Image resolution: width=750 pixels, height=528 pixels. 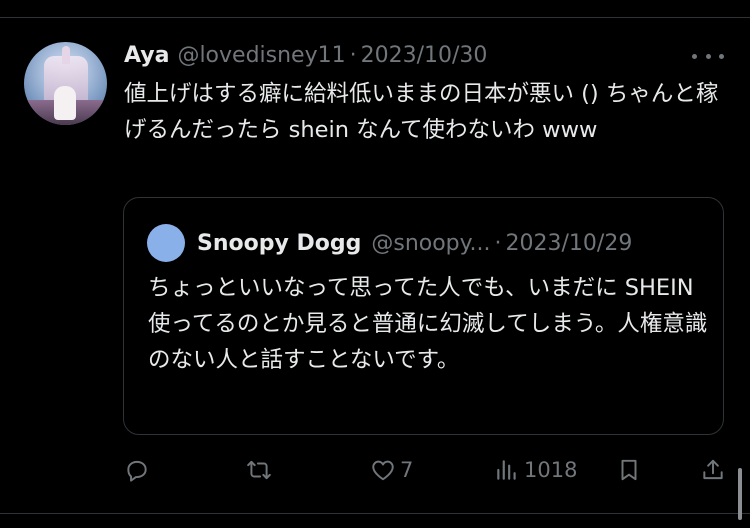 What do you see at coordinates (551, 470) in the screenshot?
I see `views-count: 1018` at bounding box center [551, 470].